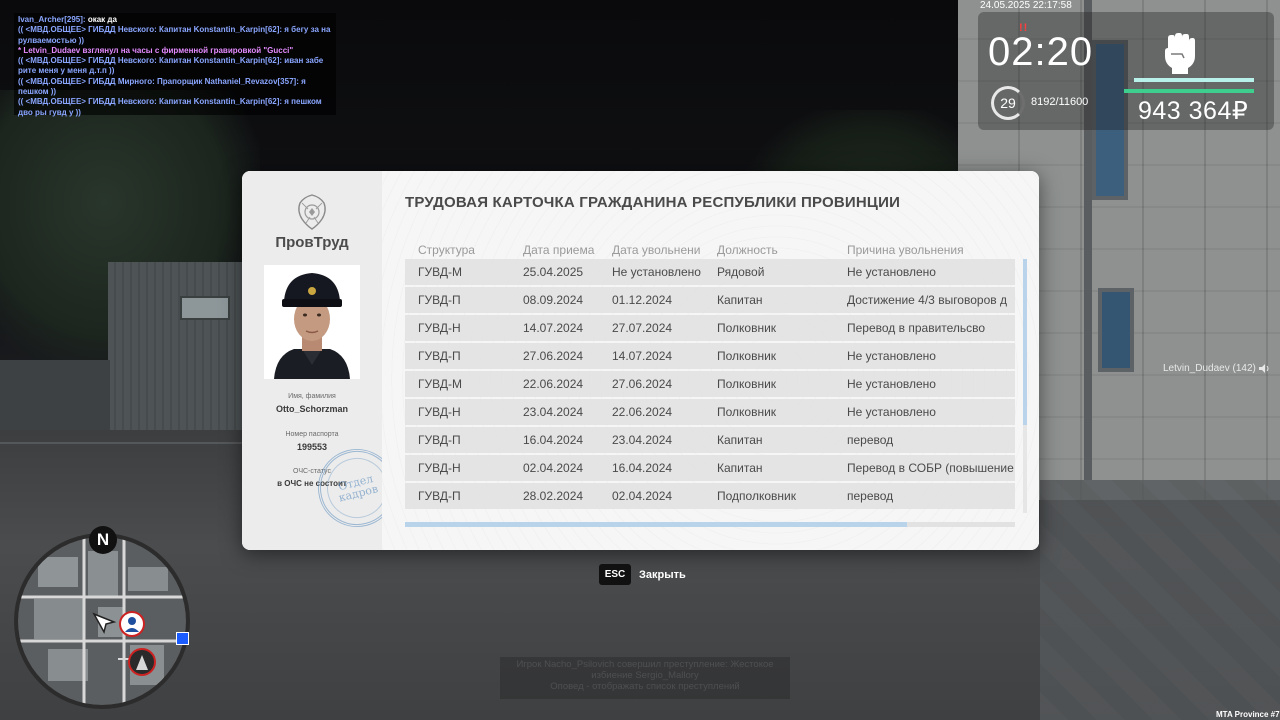  Describe the element at coordinates (662, 575) in the screenshot. I see `close-label: Закрыть` at that location.